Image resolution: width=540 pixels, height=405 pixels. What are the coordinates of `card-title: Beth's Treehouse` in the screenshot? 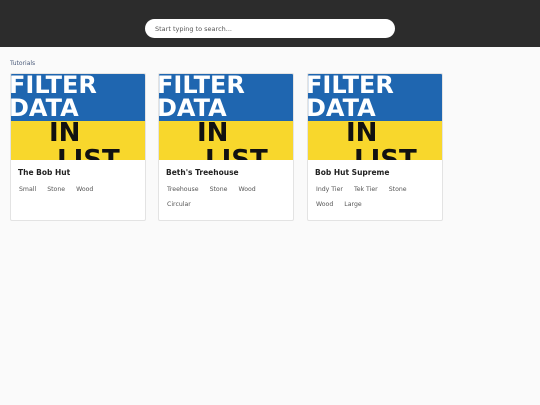 It's located at (202, 172).